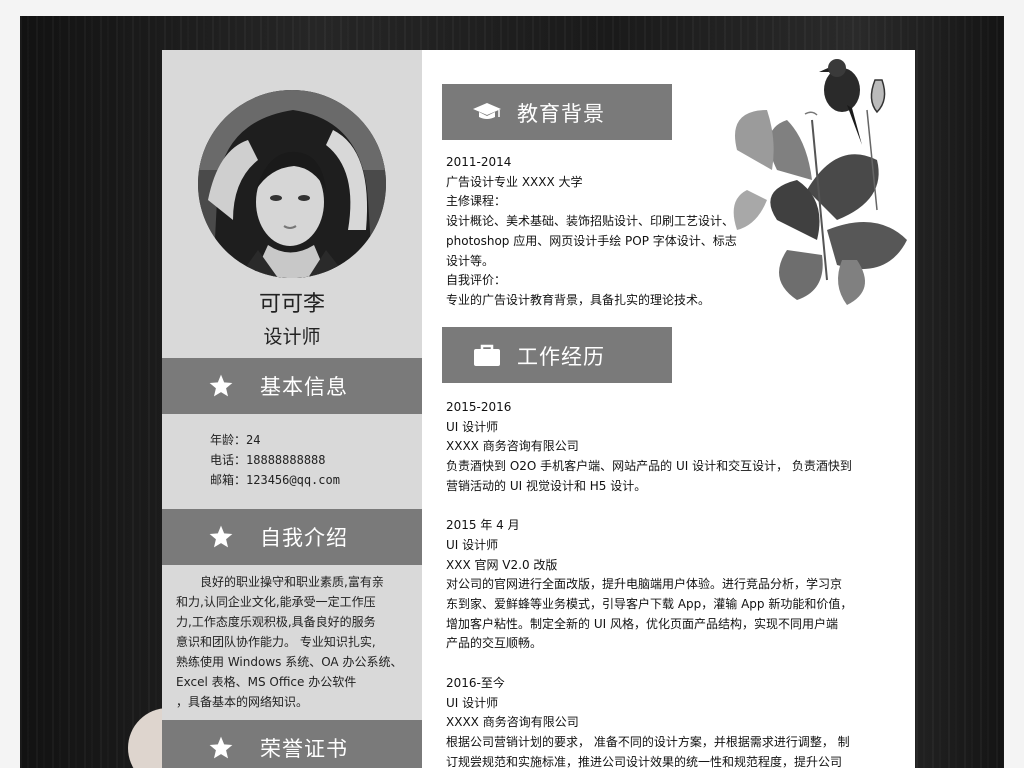  What do you see at coordinates (292, 184) in the screenshot?
I see `avatar` at bounding box center [292, 184].